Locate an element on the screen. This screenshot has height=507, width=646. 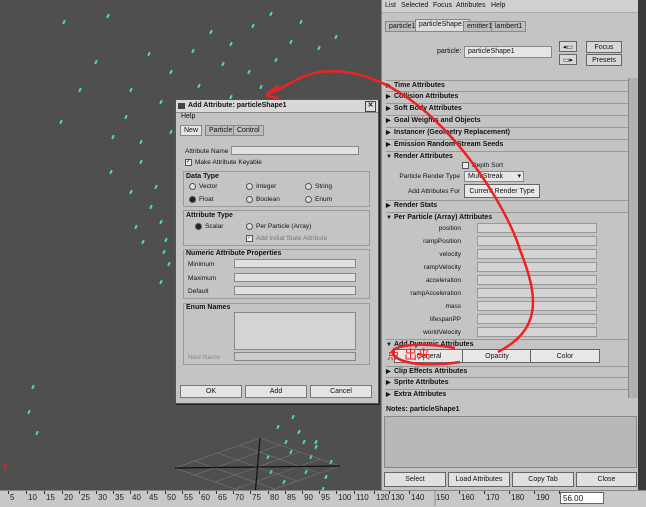
section-sprite: ▶ Sprite Attributes is located at coordinates (507, 383).